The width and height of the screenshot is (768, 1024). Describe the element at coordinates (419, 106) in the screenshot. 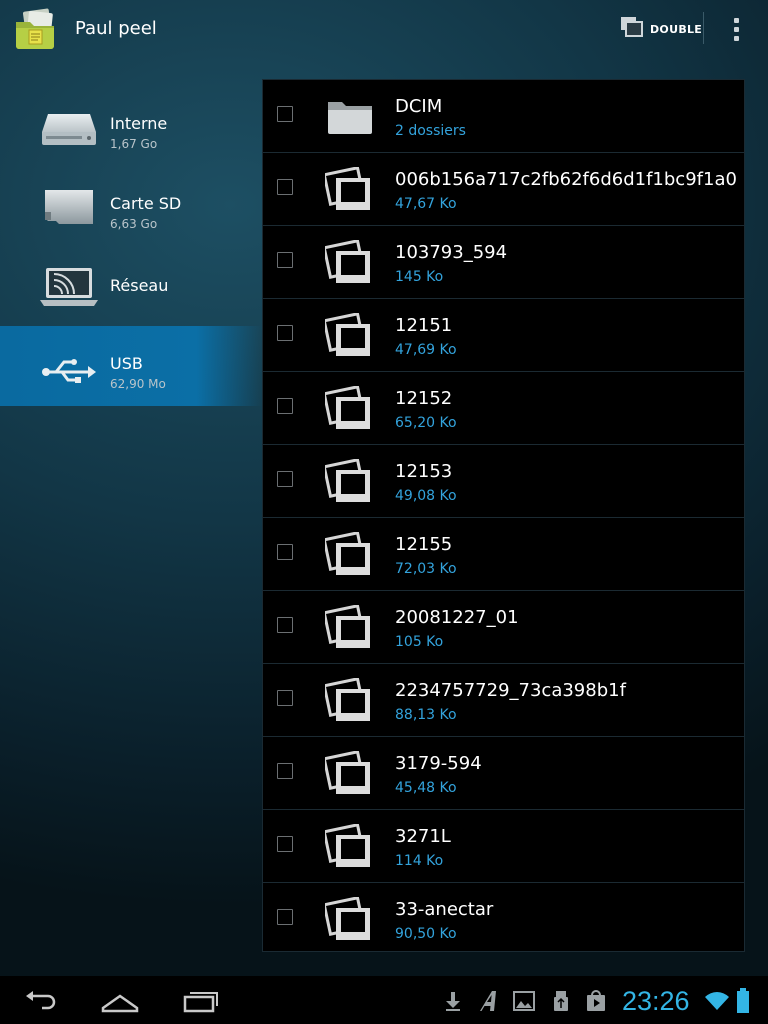

I see `file-name: DCIM` at that location.